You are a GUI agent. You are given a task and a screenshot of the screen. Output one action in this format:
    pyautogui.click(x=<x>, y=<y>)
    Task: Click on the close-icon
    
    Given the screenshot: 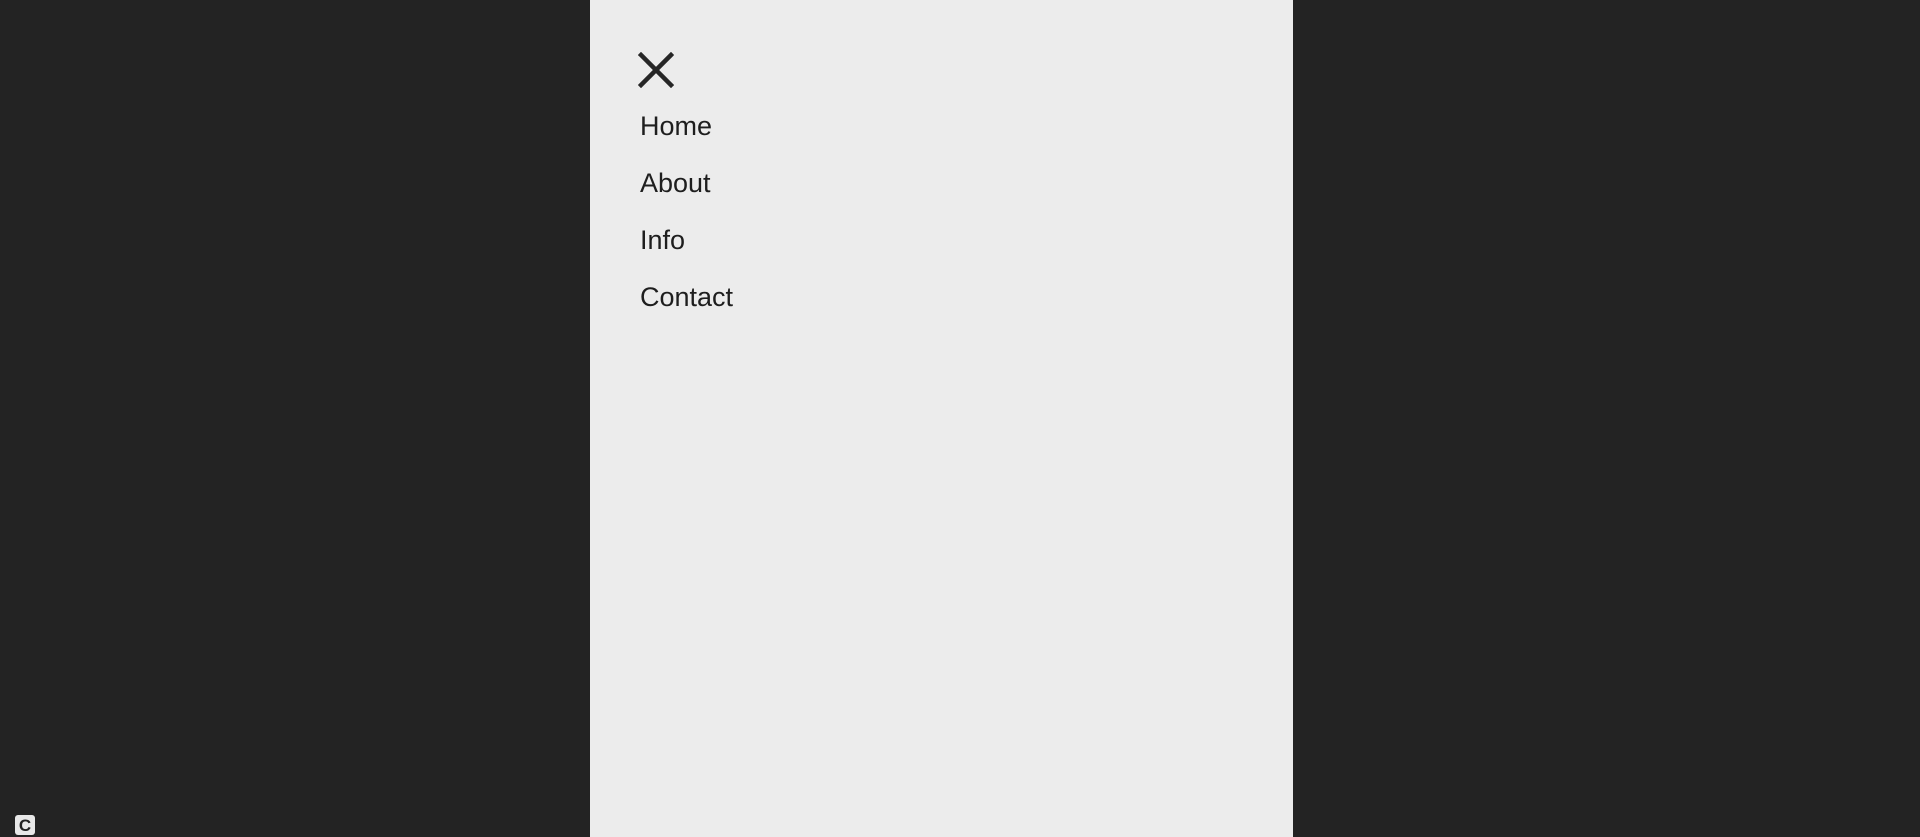 What is the action you would take?
    pyautogui.click(x=656, y=70)
    